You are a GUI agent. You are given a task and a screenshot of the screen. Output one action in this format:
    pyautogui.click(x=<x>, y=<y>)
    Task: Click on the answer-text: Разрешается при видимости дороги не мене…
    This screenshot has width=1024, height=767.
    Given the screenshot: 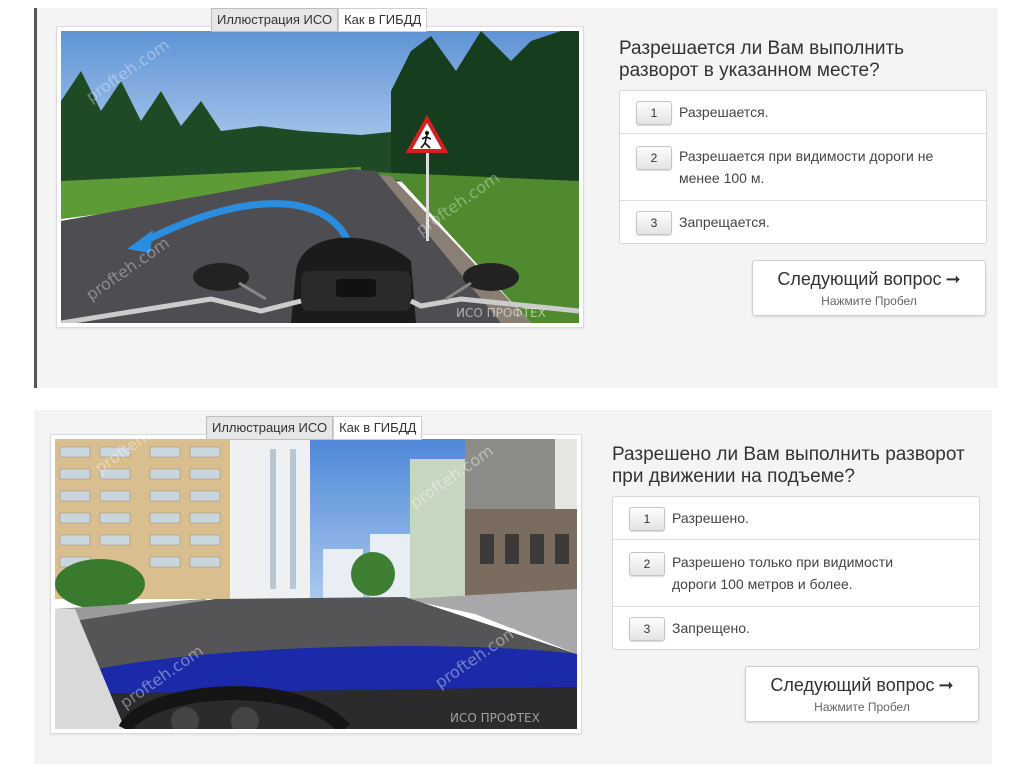 What is the action you would take?
    pyautogui.click(x=806, y=167)
    